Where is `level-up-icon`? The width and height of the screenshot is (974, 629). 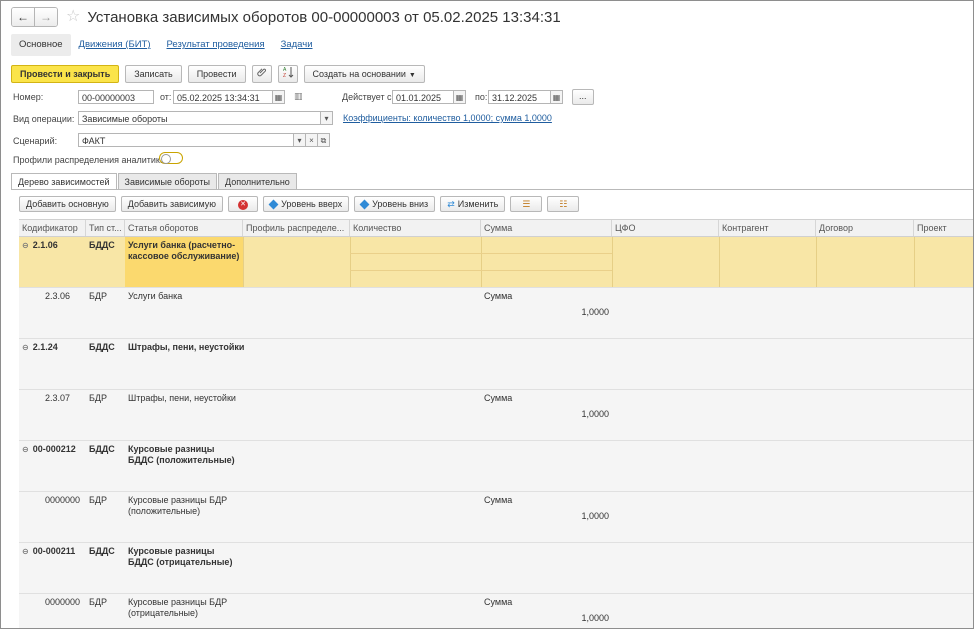
level-up-icon is located at coordinates (273, 204).